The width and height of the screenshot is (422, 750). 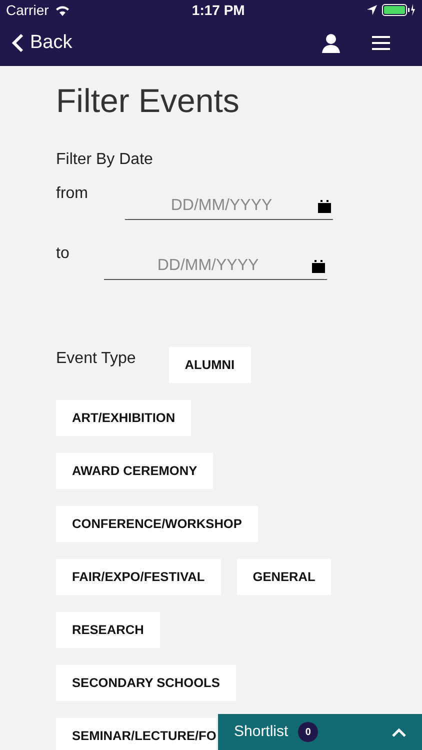 I want to click on chevron-up-icon, so click(x=399, y=732).